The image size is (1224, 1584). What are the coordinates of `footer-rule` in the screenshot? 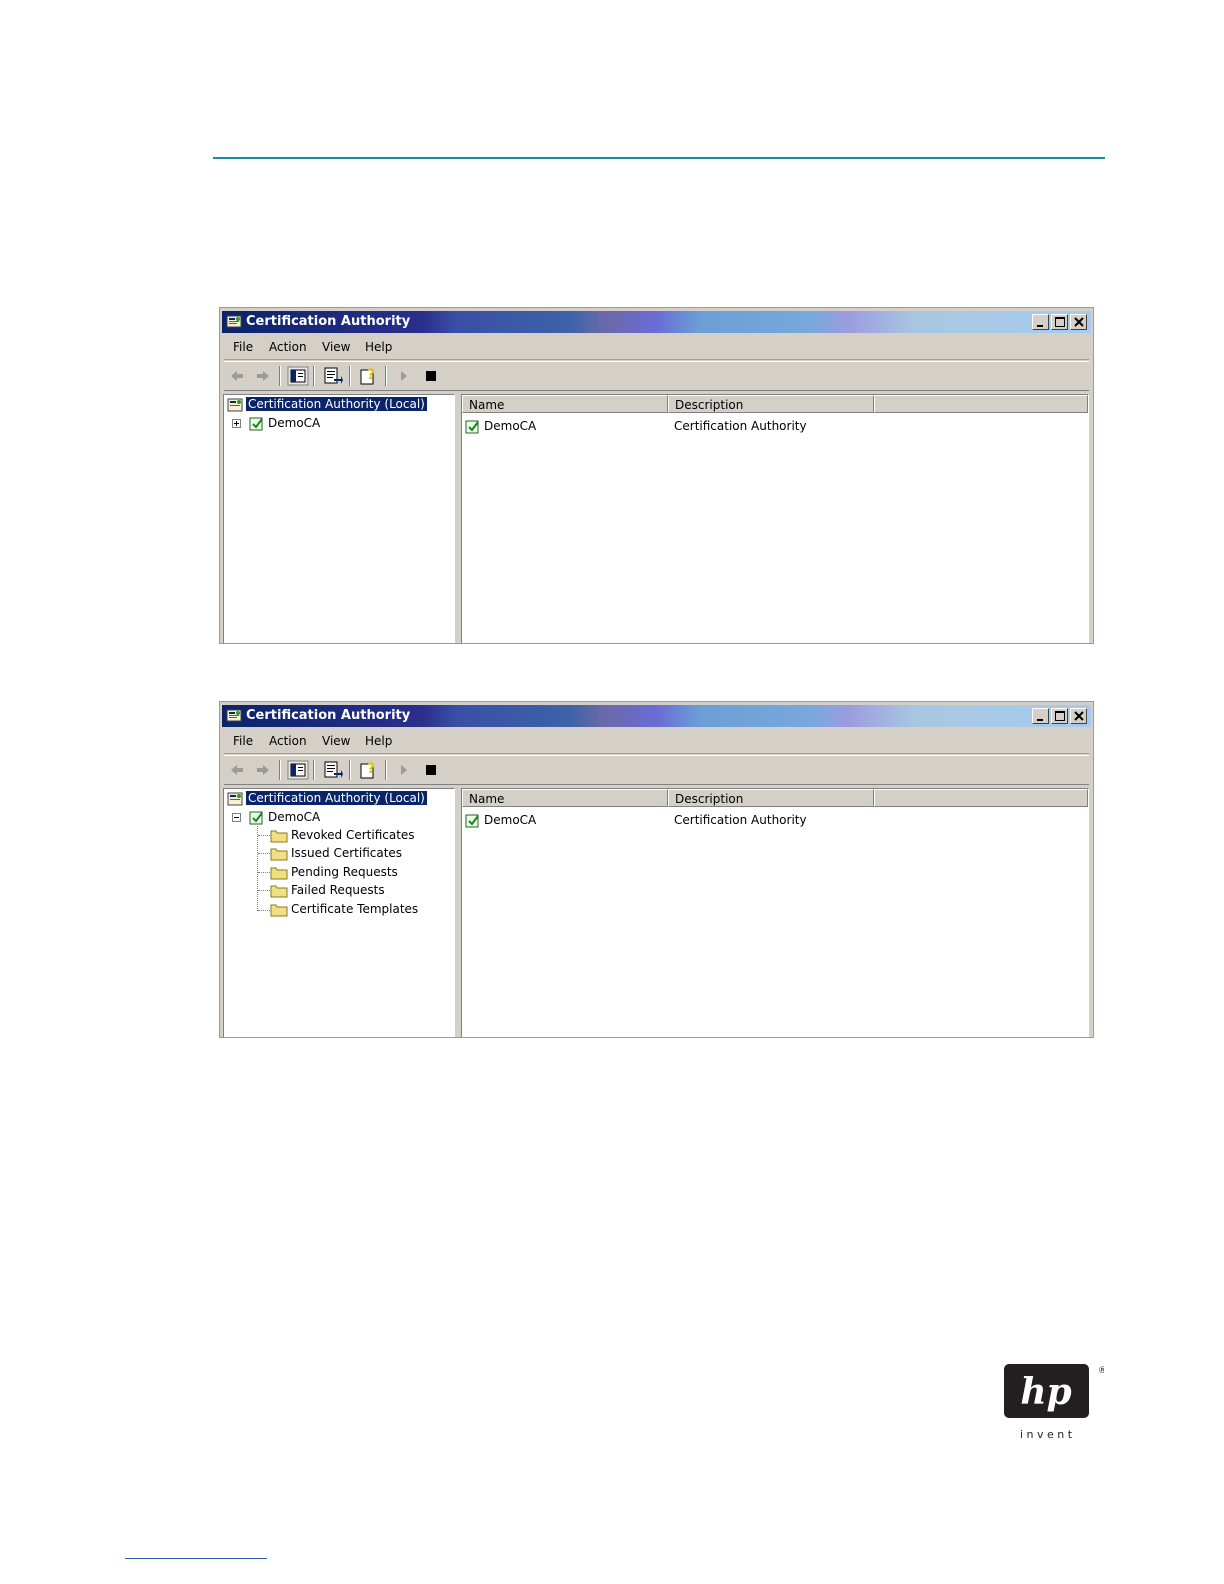 It's located at (196, 1558).